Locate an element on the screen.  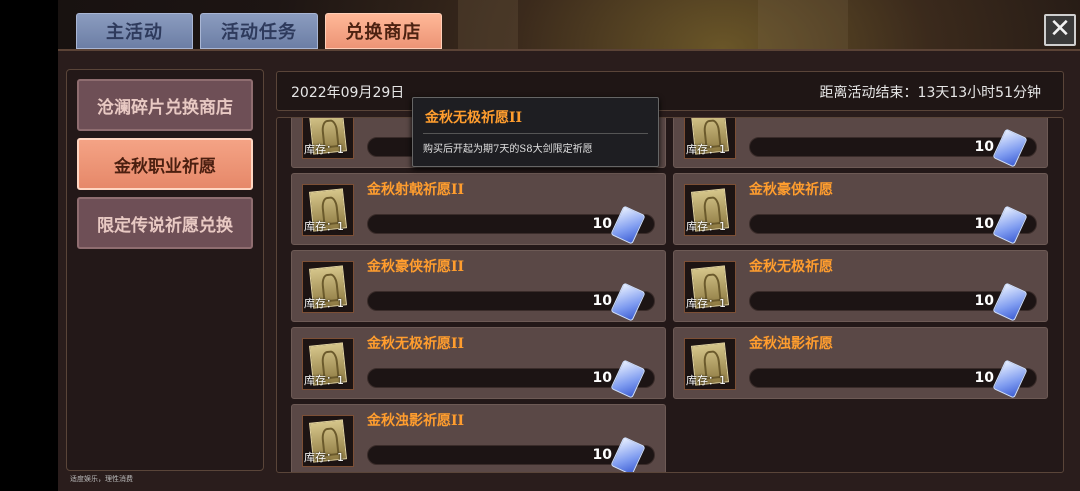
tab-activity-tasks: 活动任务 is located at coordinates (259, 31).